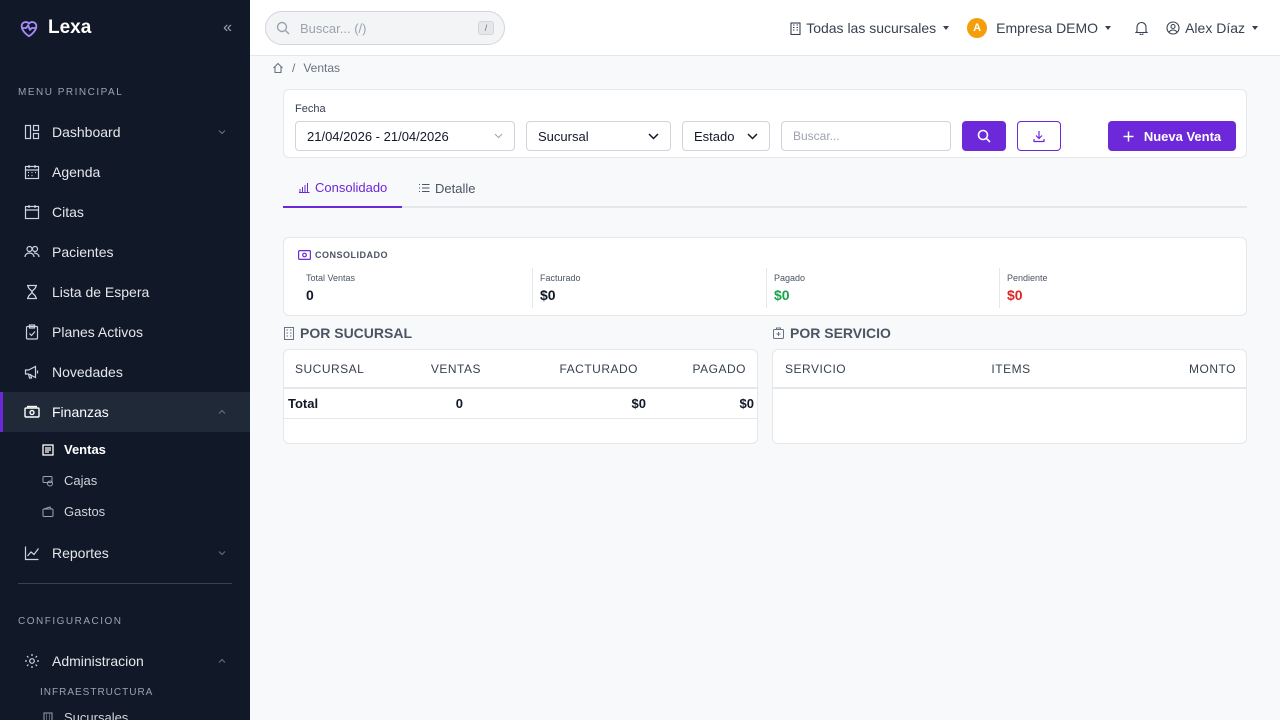  I want to click on col-header-sucursal: SUCURSAL, so click(342, 369).